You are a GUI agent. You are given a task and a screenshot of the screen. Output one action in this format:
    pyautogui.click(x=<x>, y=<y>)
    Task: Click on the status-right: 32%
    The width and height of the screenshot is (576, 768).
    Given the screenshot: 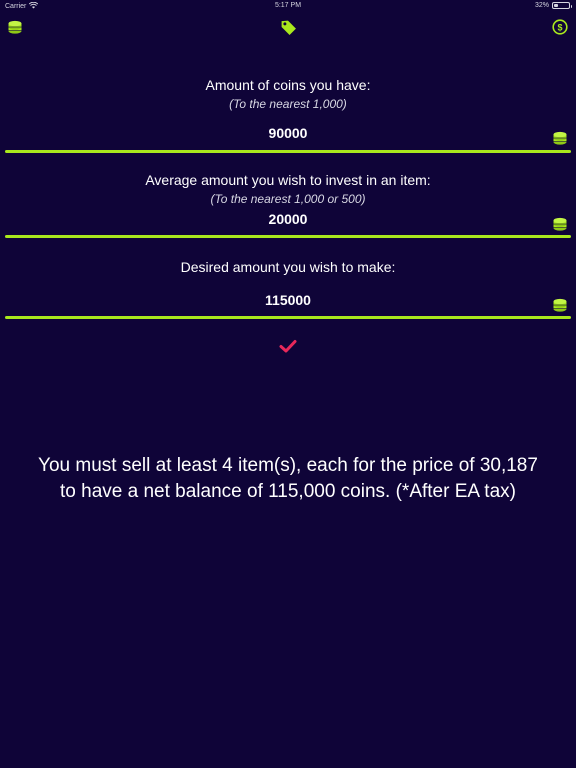 What is the action you would take?
    pyautogui.click(x=553, y=5)
    